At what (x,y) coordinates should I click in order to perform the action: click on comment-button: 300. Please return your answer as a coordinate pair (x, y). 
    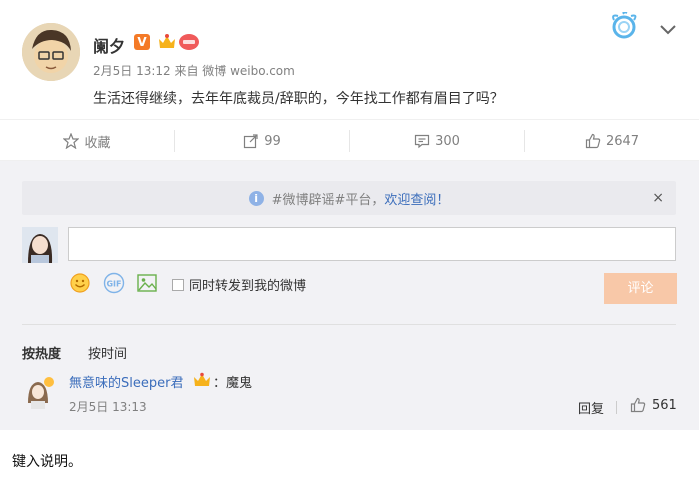
    Looking at the image, I should click on (437, 141).